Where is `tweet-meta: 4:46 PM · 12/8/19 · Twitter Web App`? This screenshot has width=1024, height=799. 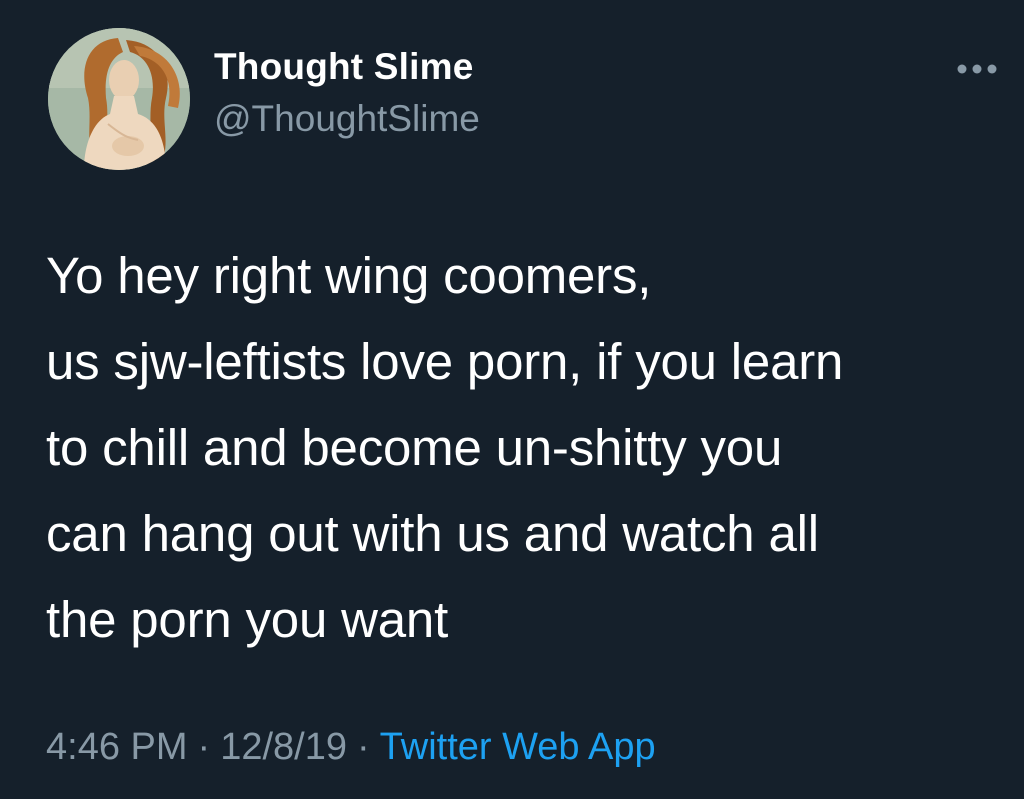
tweet-meta: 4:46 PM · 12/8/19 · Twitter Web App is located at coordinates (351, 747).